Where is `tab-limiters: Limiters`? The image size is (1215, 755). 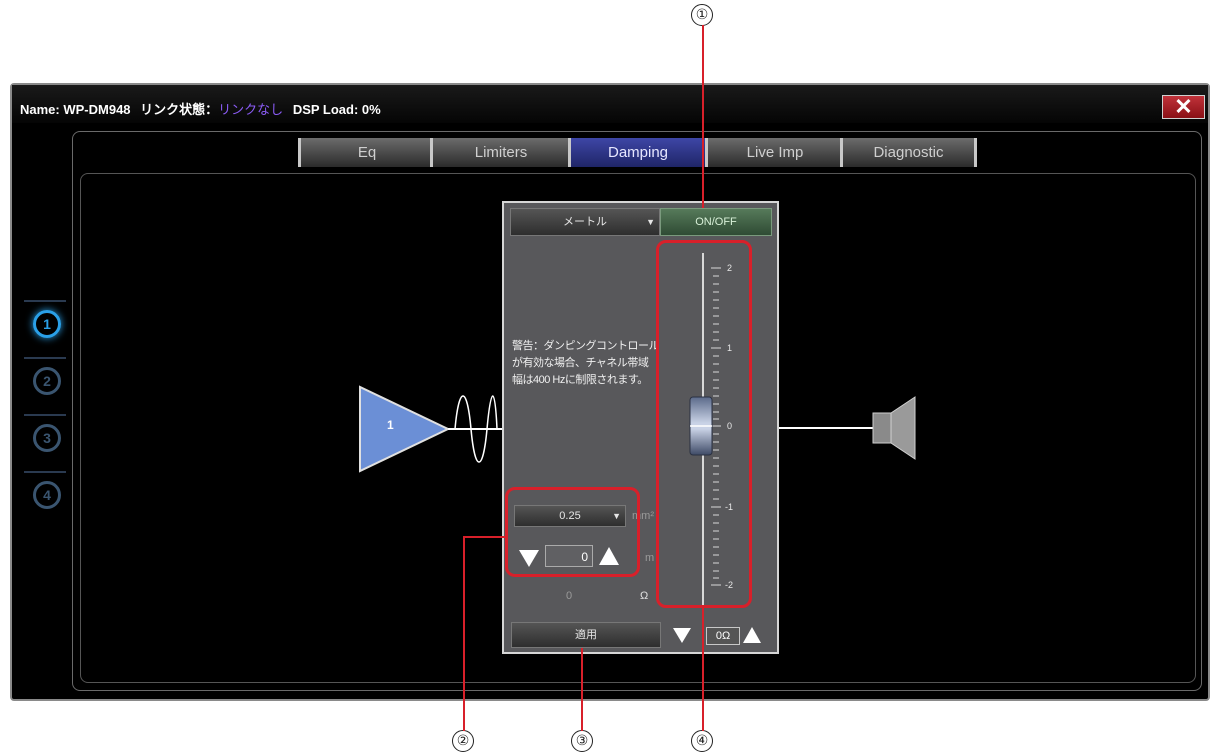 tab-limiters: Limiters is located at coordinates (501, 152).